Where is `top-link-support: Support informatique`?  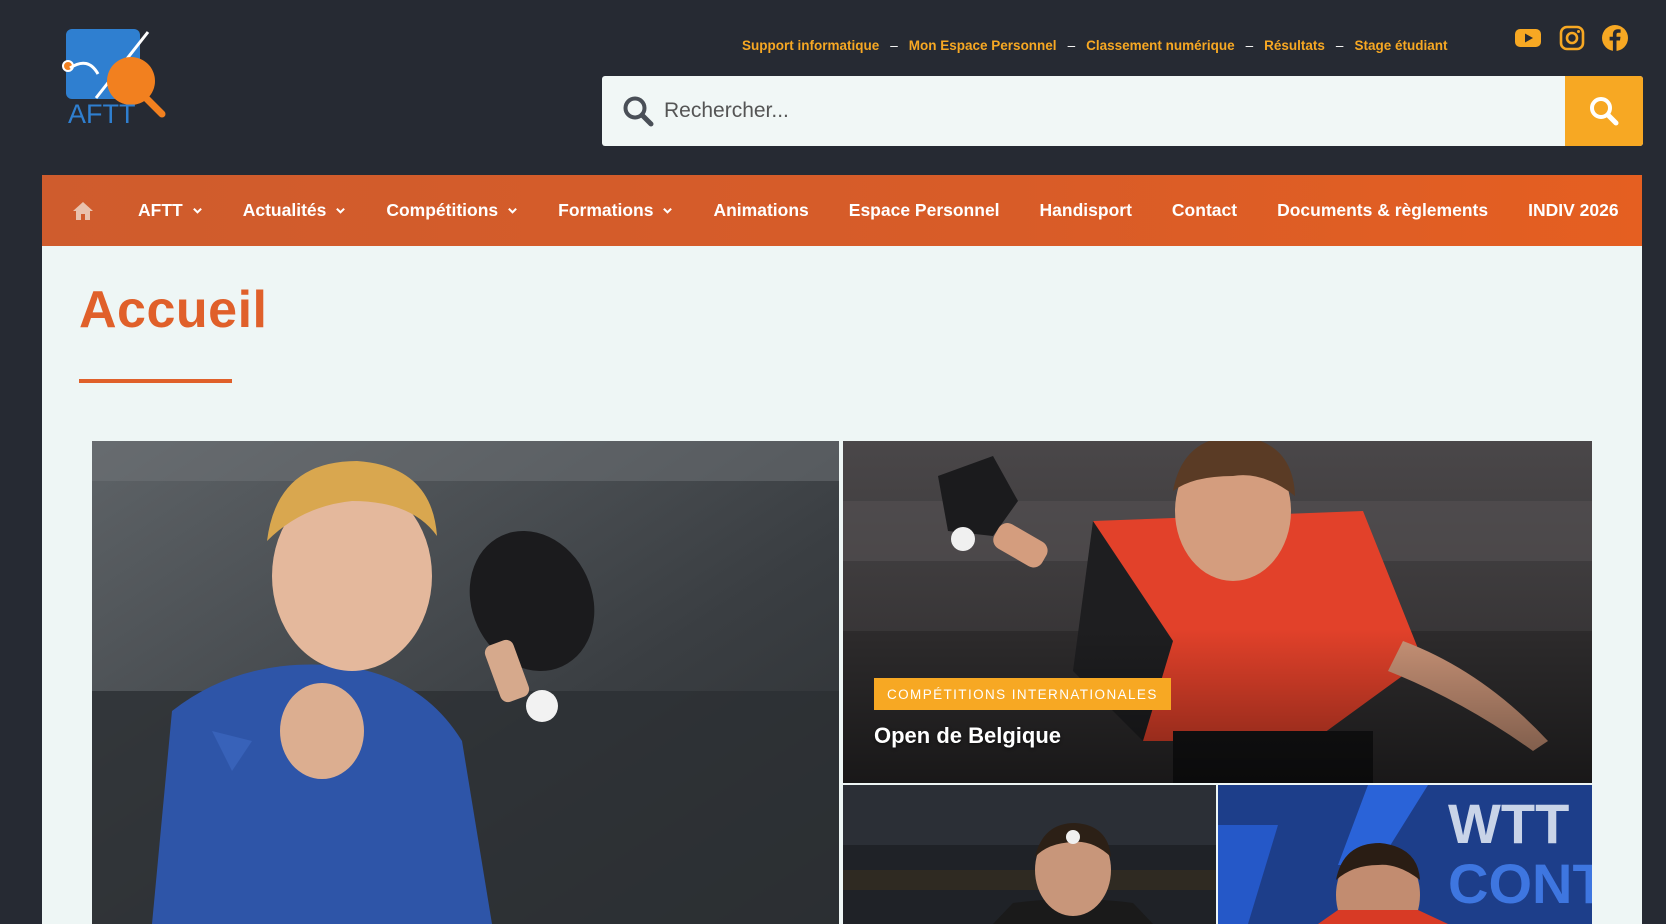
top-link-support: Support informatique is located at coordinates (810, 45).